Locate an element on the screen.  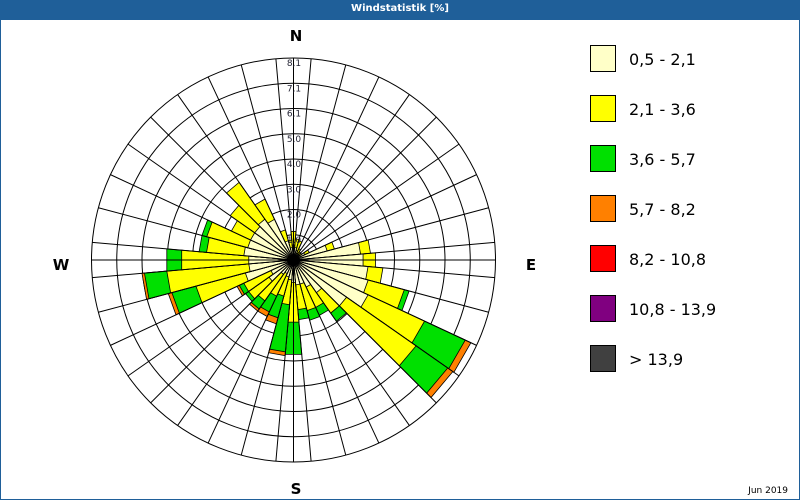
legend-label: 8,2 - 10,8 is located at coordinates (667, 259).